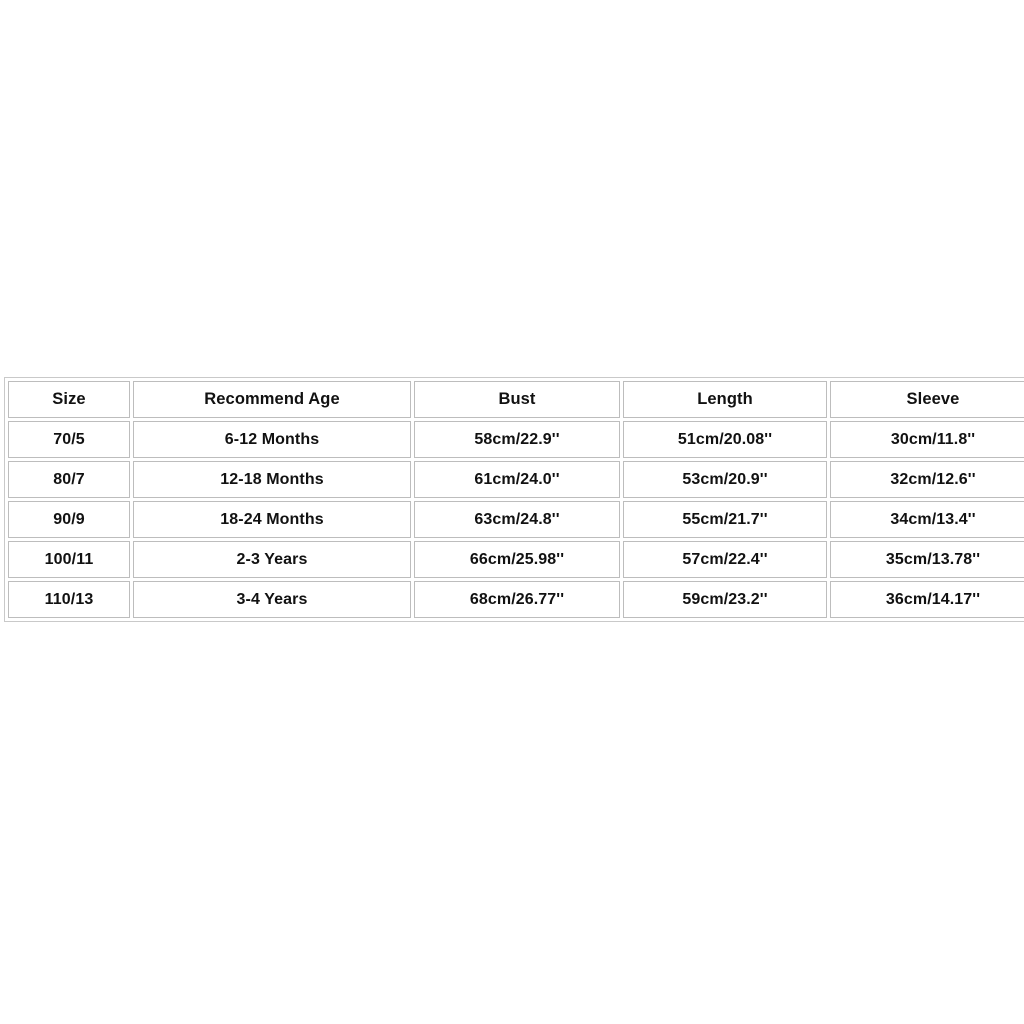 This screenshot has height=1024, width=1024. I want to click on cell-length: 57cm/22.4'', so click(725, 559).